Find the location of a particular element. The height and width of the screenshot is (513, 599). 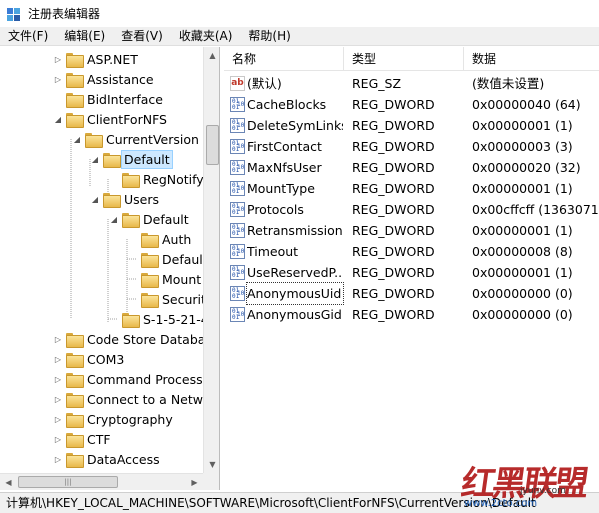

tree-item-mount: Mount is located at coordinates (165, 279).